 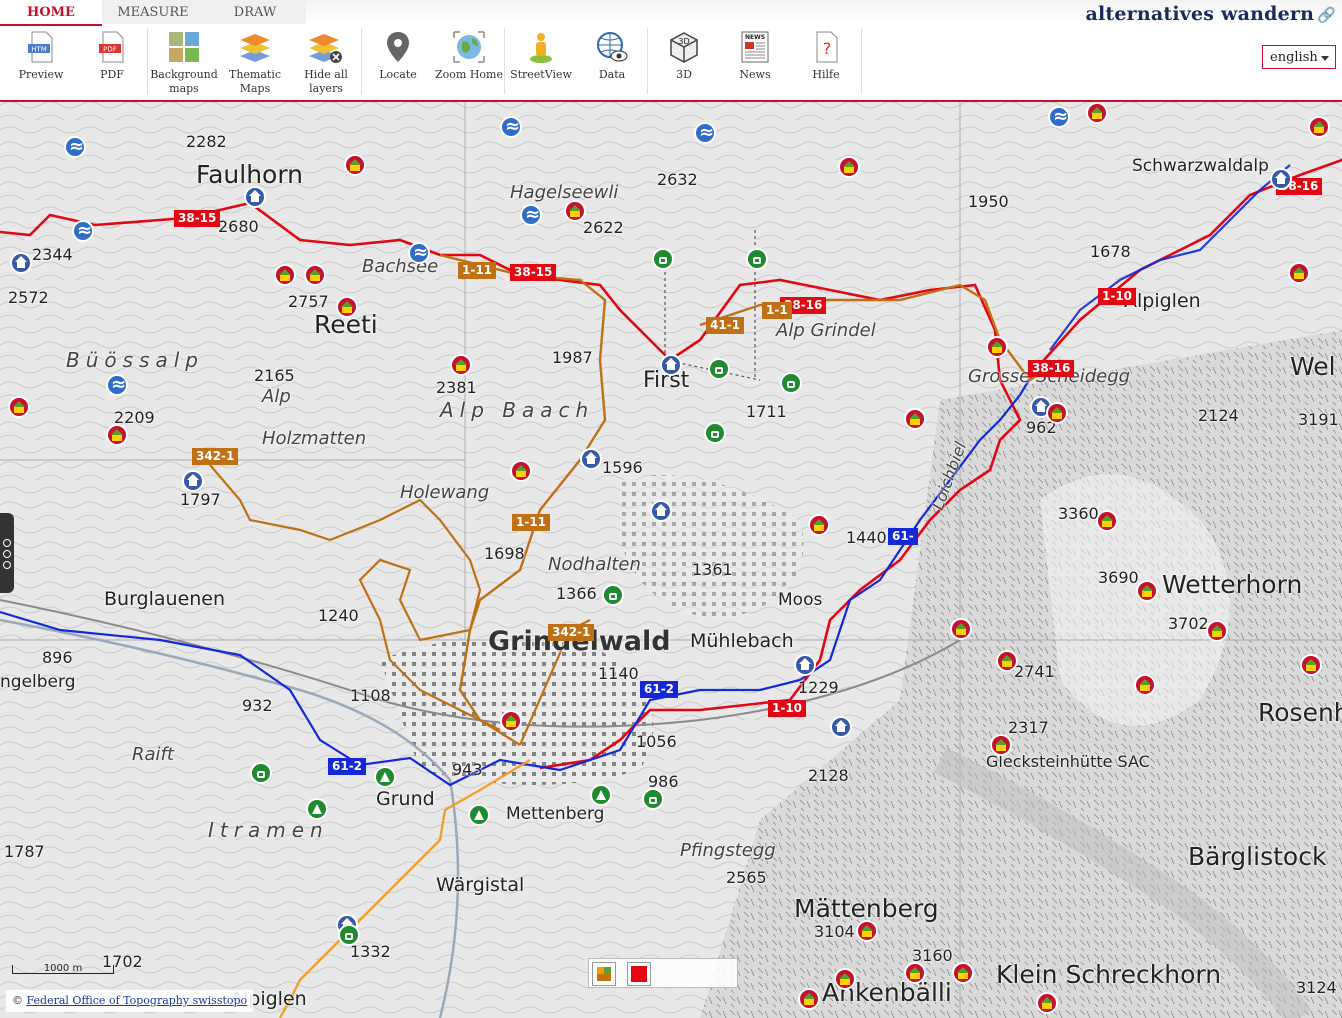 What do you see at coordinates (184, 63) in the screenshot?
I see `background-maps-button: Background maps` at bounding box center [184, 63].